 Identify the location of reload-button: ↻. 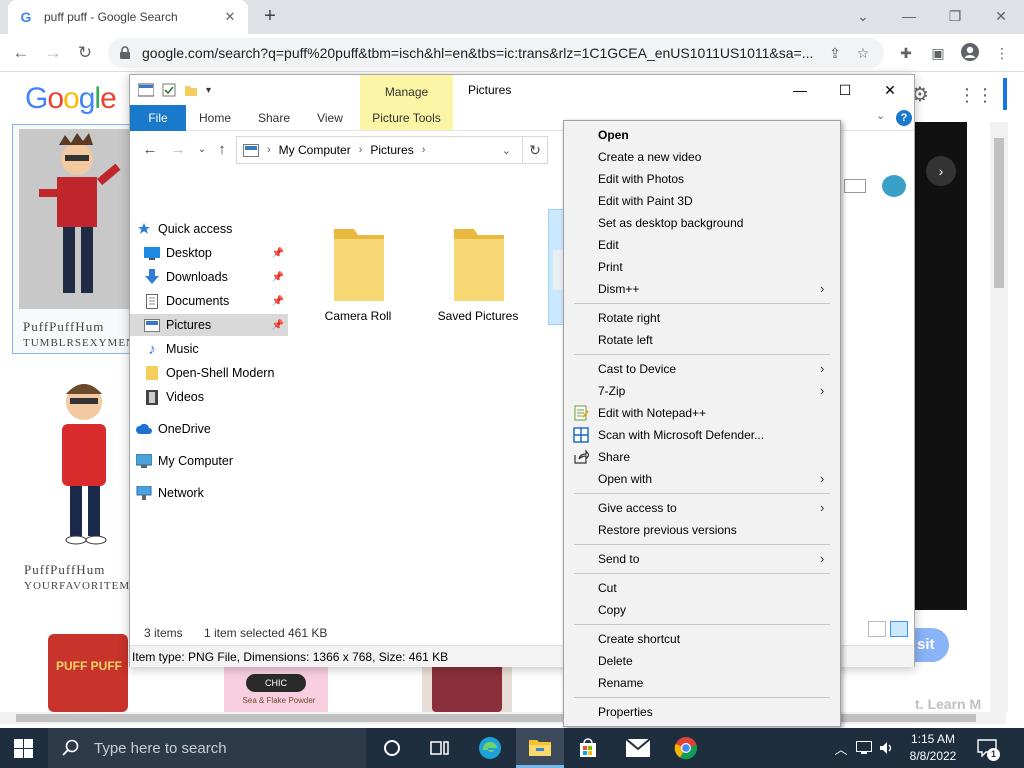
(85, 53).